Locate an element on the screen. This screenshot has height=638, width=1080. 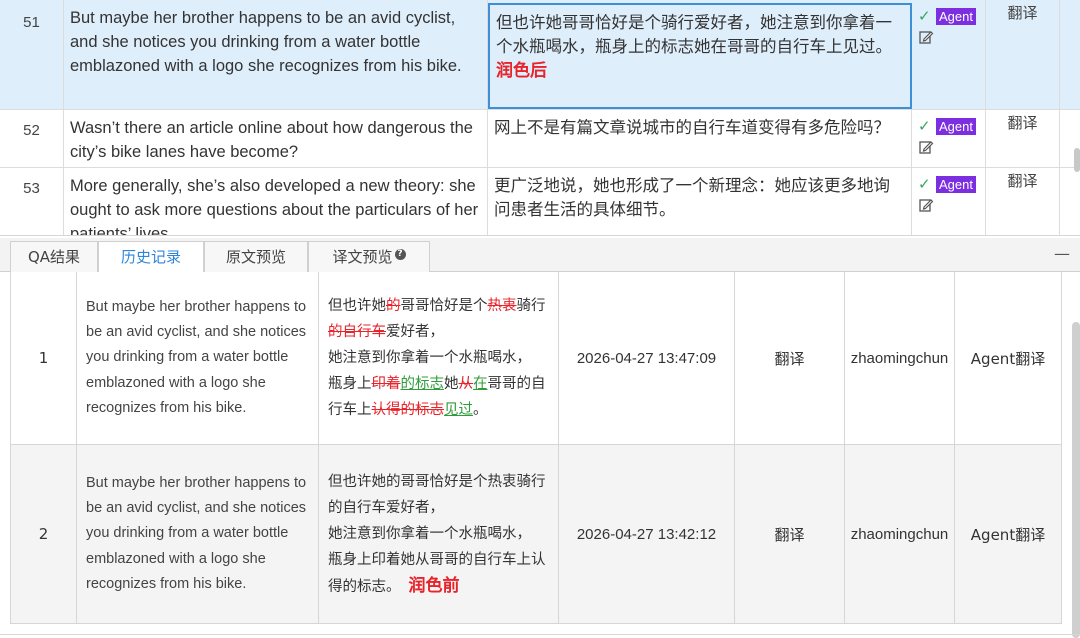
annotation-before: 润色前 is located at coordinates (434, 585).